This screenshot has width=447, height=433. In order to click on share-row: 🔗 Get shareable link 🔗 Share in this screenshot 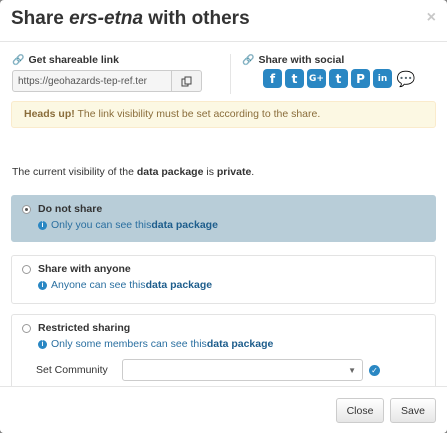, I will do `click(222, 75)`.